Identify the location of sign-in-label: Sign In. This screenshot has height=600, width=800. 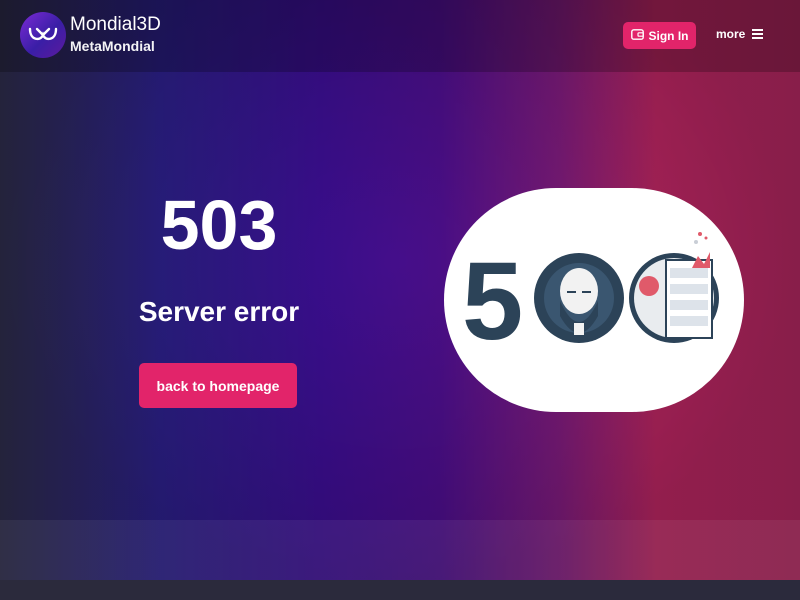
(668, 35).